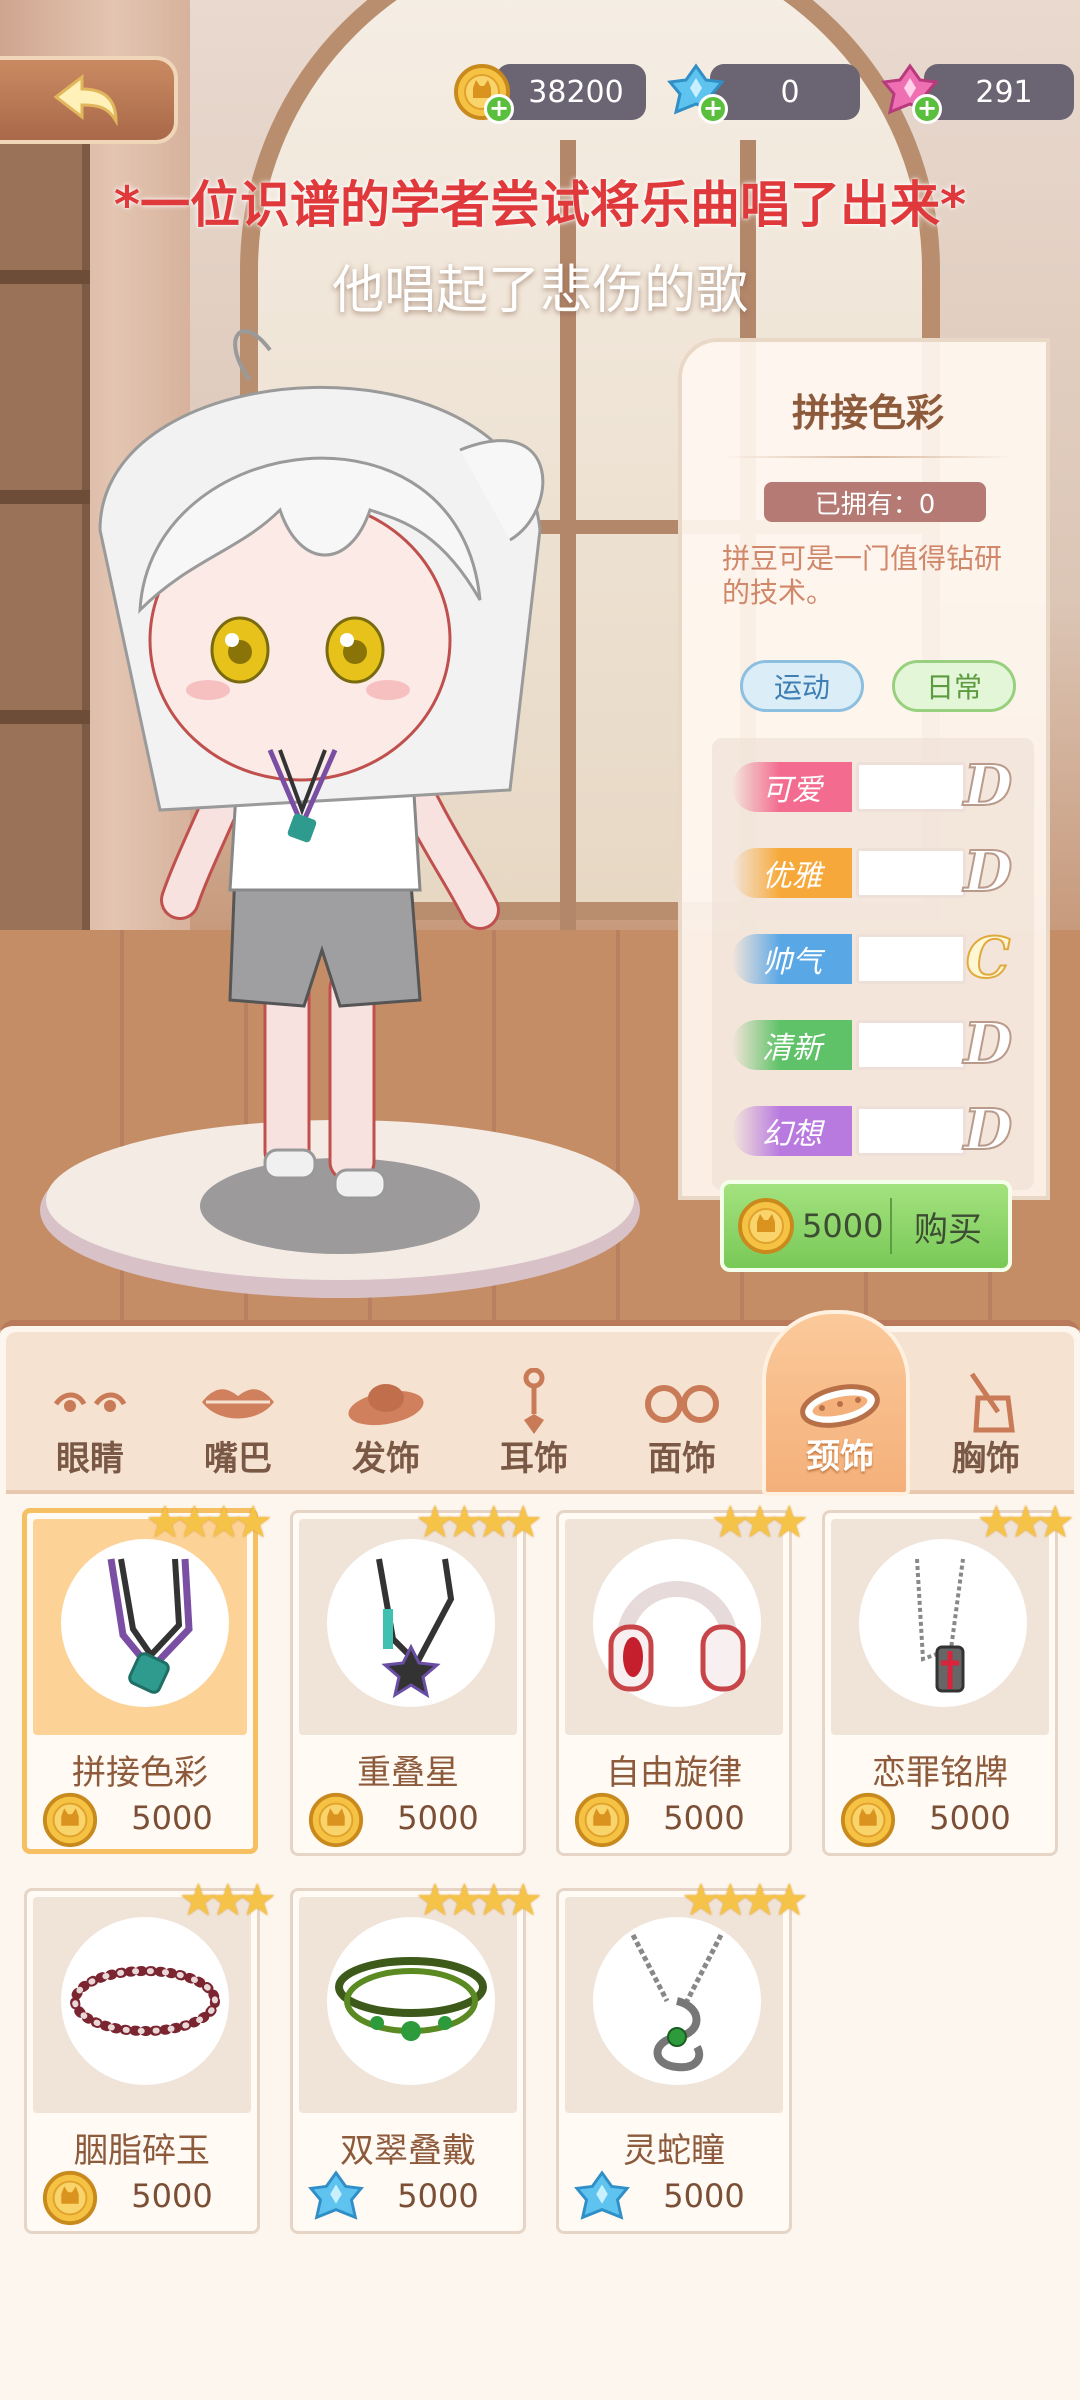  Describe the element at coordinates (534, 1401) in the screenshot. I see `earring-icon` at that location.